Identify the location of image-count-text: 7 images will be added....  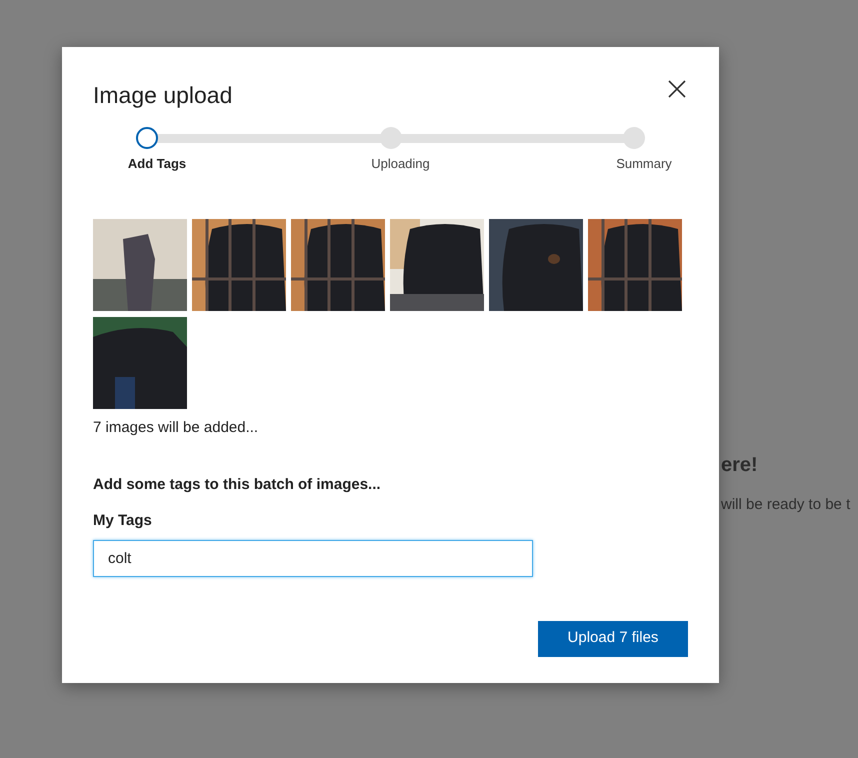
(176, 428).